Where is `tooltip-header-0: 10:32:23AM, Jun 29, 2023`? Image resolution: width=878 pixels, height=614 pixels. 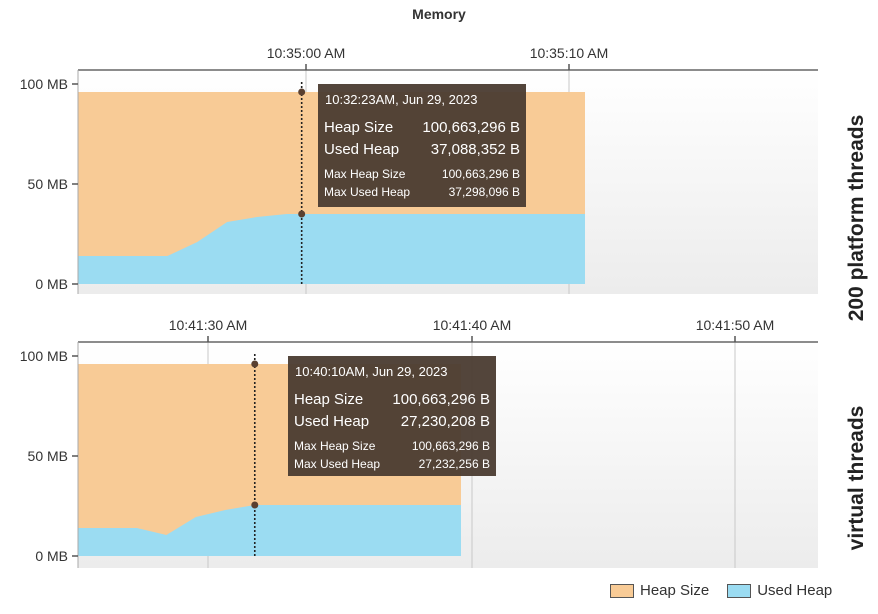 tooltip-header-0: 10:32:23AM, Jun 29, 2023 is located at coordinates (401, 99).